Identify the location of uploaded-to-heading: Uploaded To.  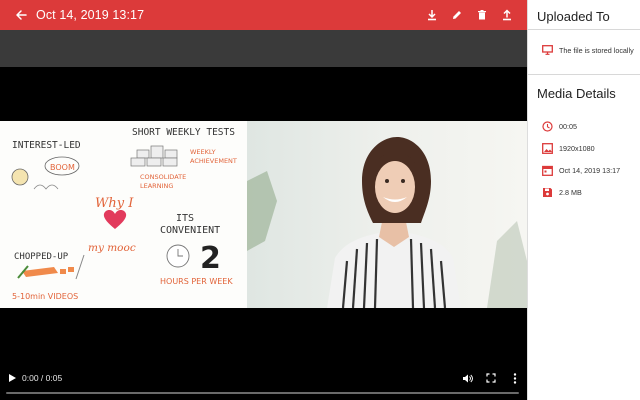
(573, 16).